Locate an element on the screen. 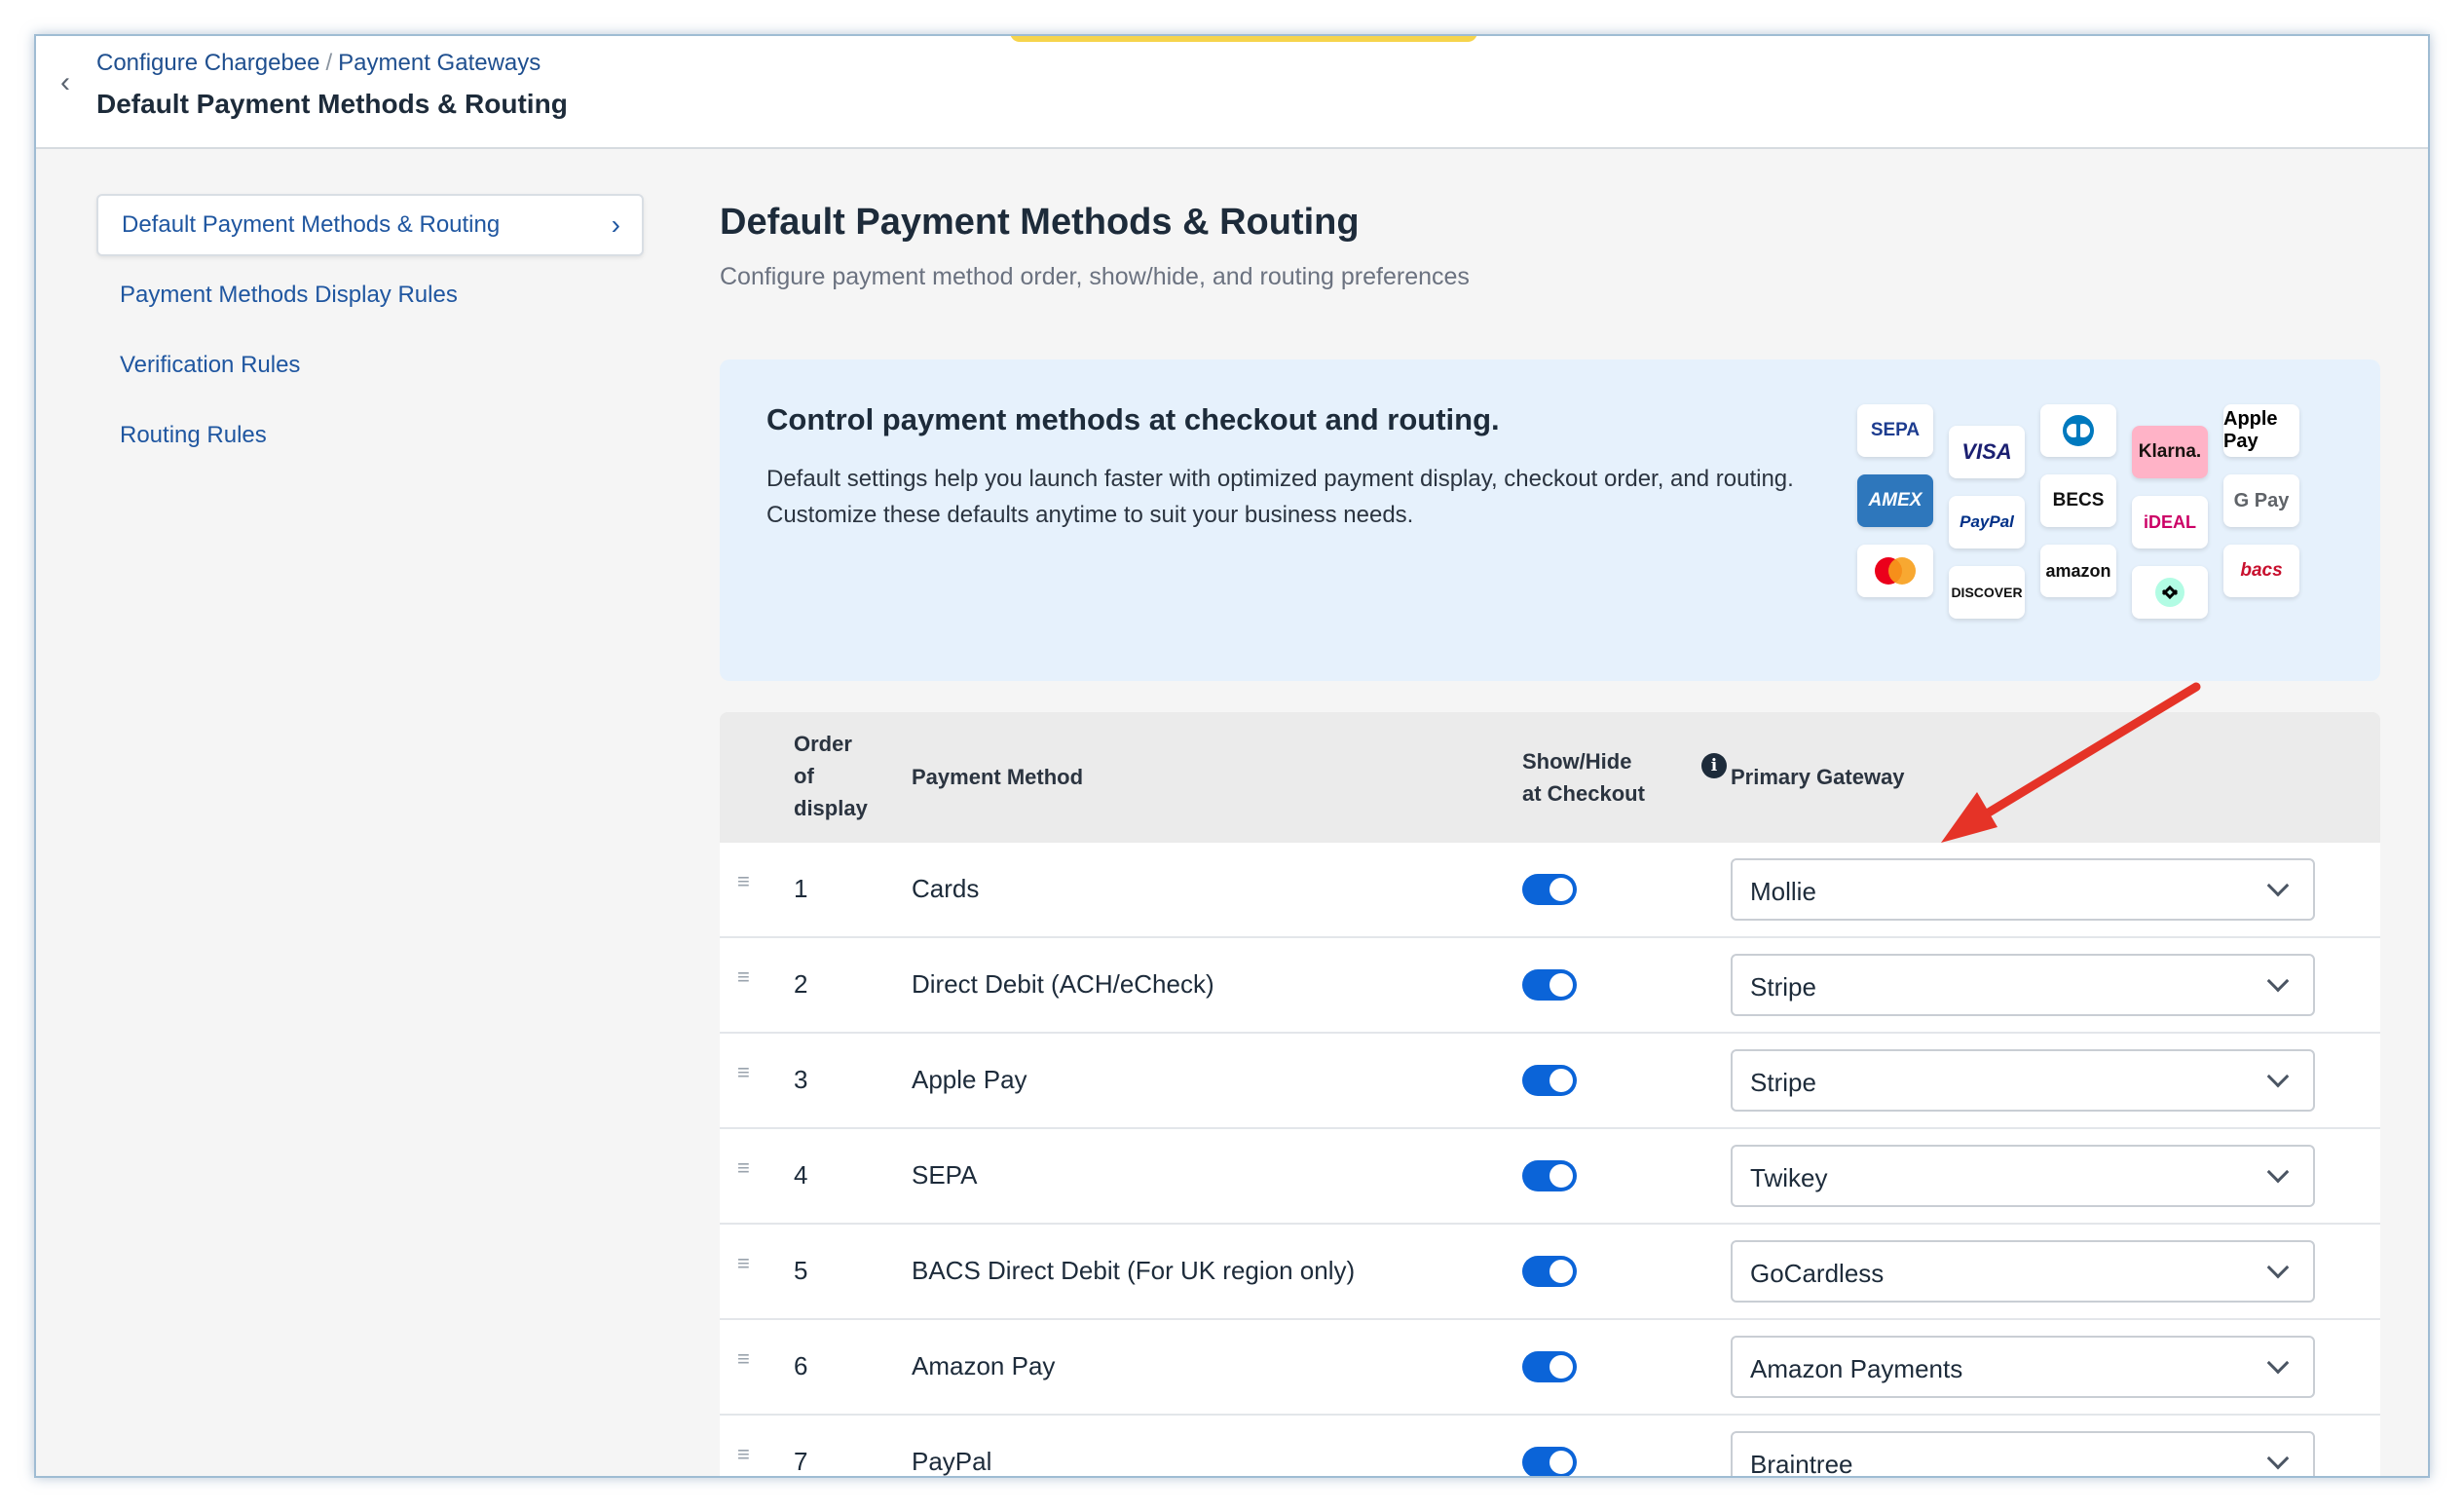 Image resolution: width=2464 pixels, height=1512 pixels. amazon-logo-icon: amazon is located at coordinates (2078, 571).